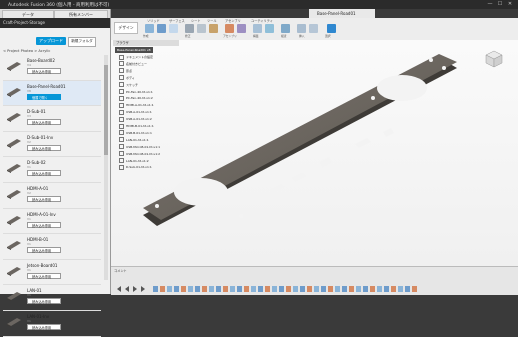 This screenshot has height=337, width=518. Describe the element at coordinates (177, 20) in the screenshot. I see `tab-surface: サーフェス` at that location.